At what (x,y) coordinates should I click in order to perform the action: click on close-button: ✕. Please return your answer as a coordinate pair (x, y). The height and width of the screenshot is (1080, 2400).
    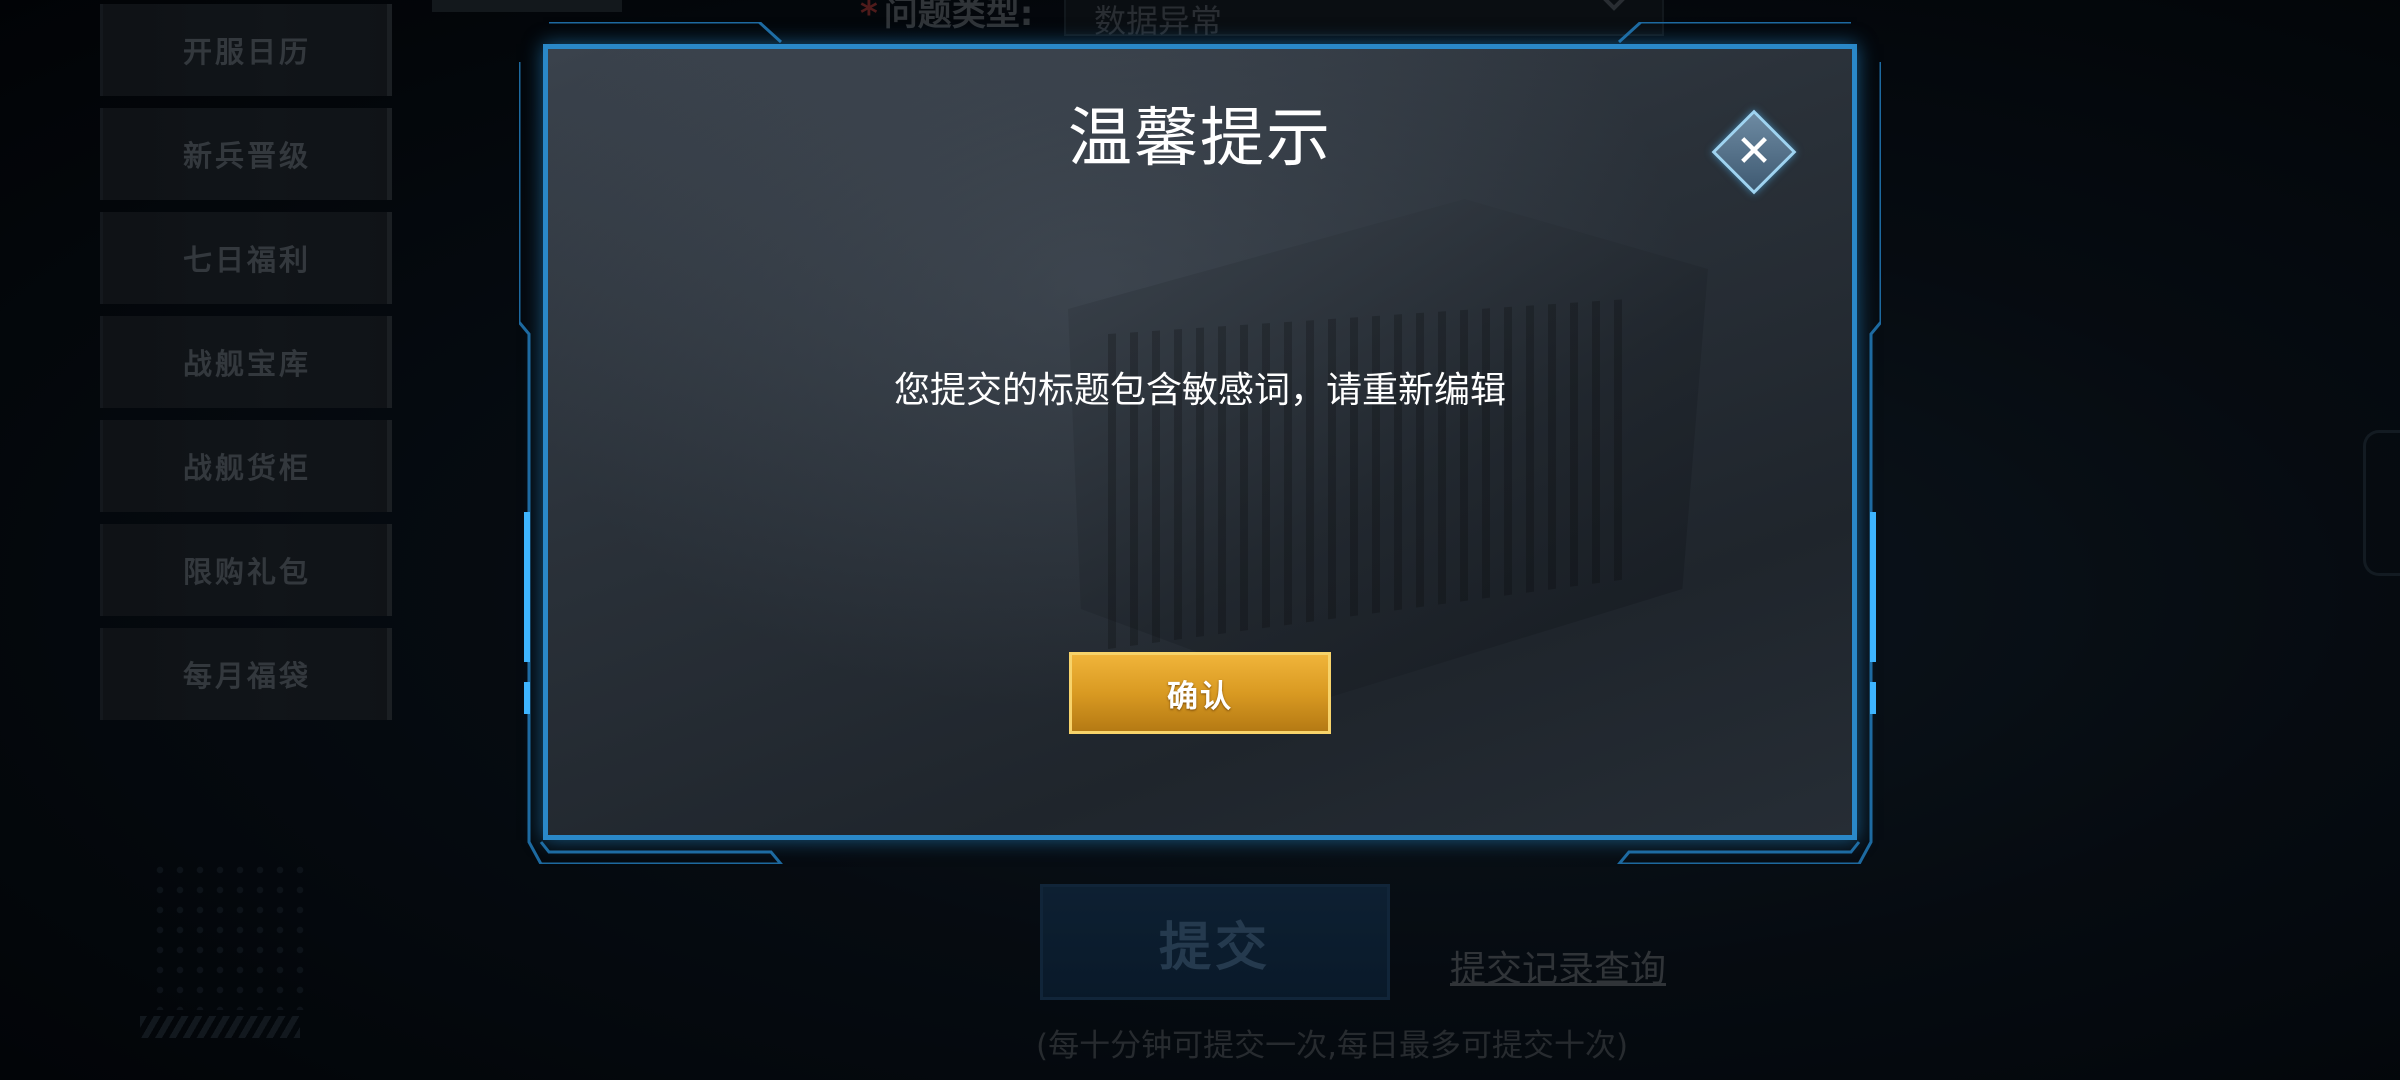
    Looking at the image, I should click on (1754, 152).